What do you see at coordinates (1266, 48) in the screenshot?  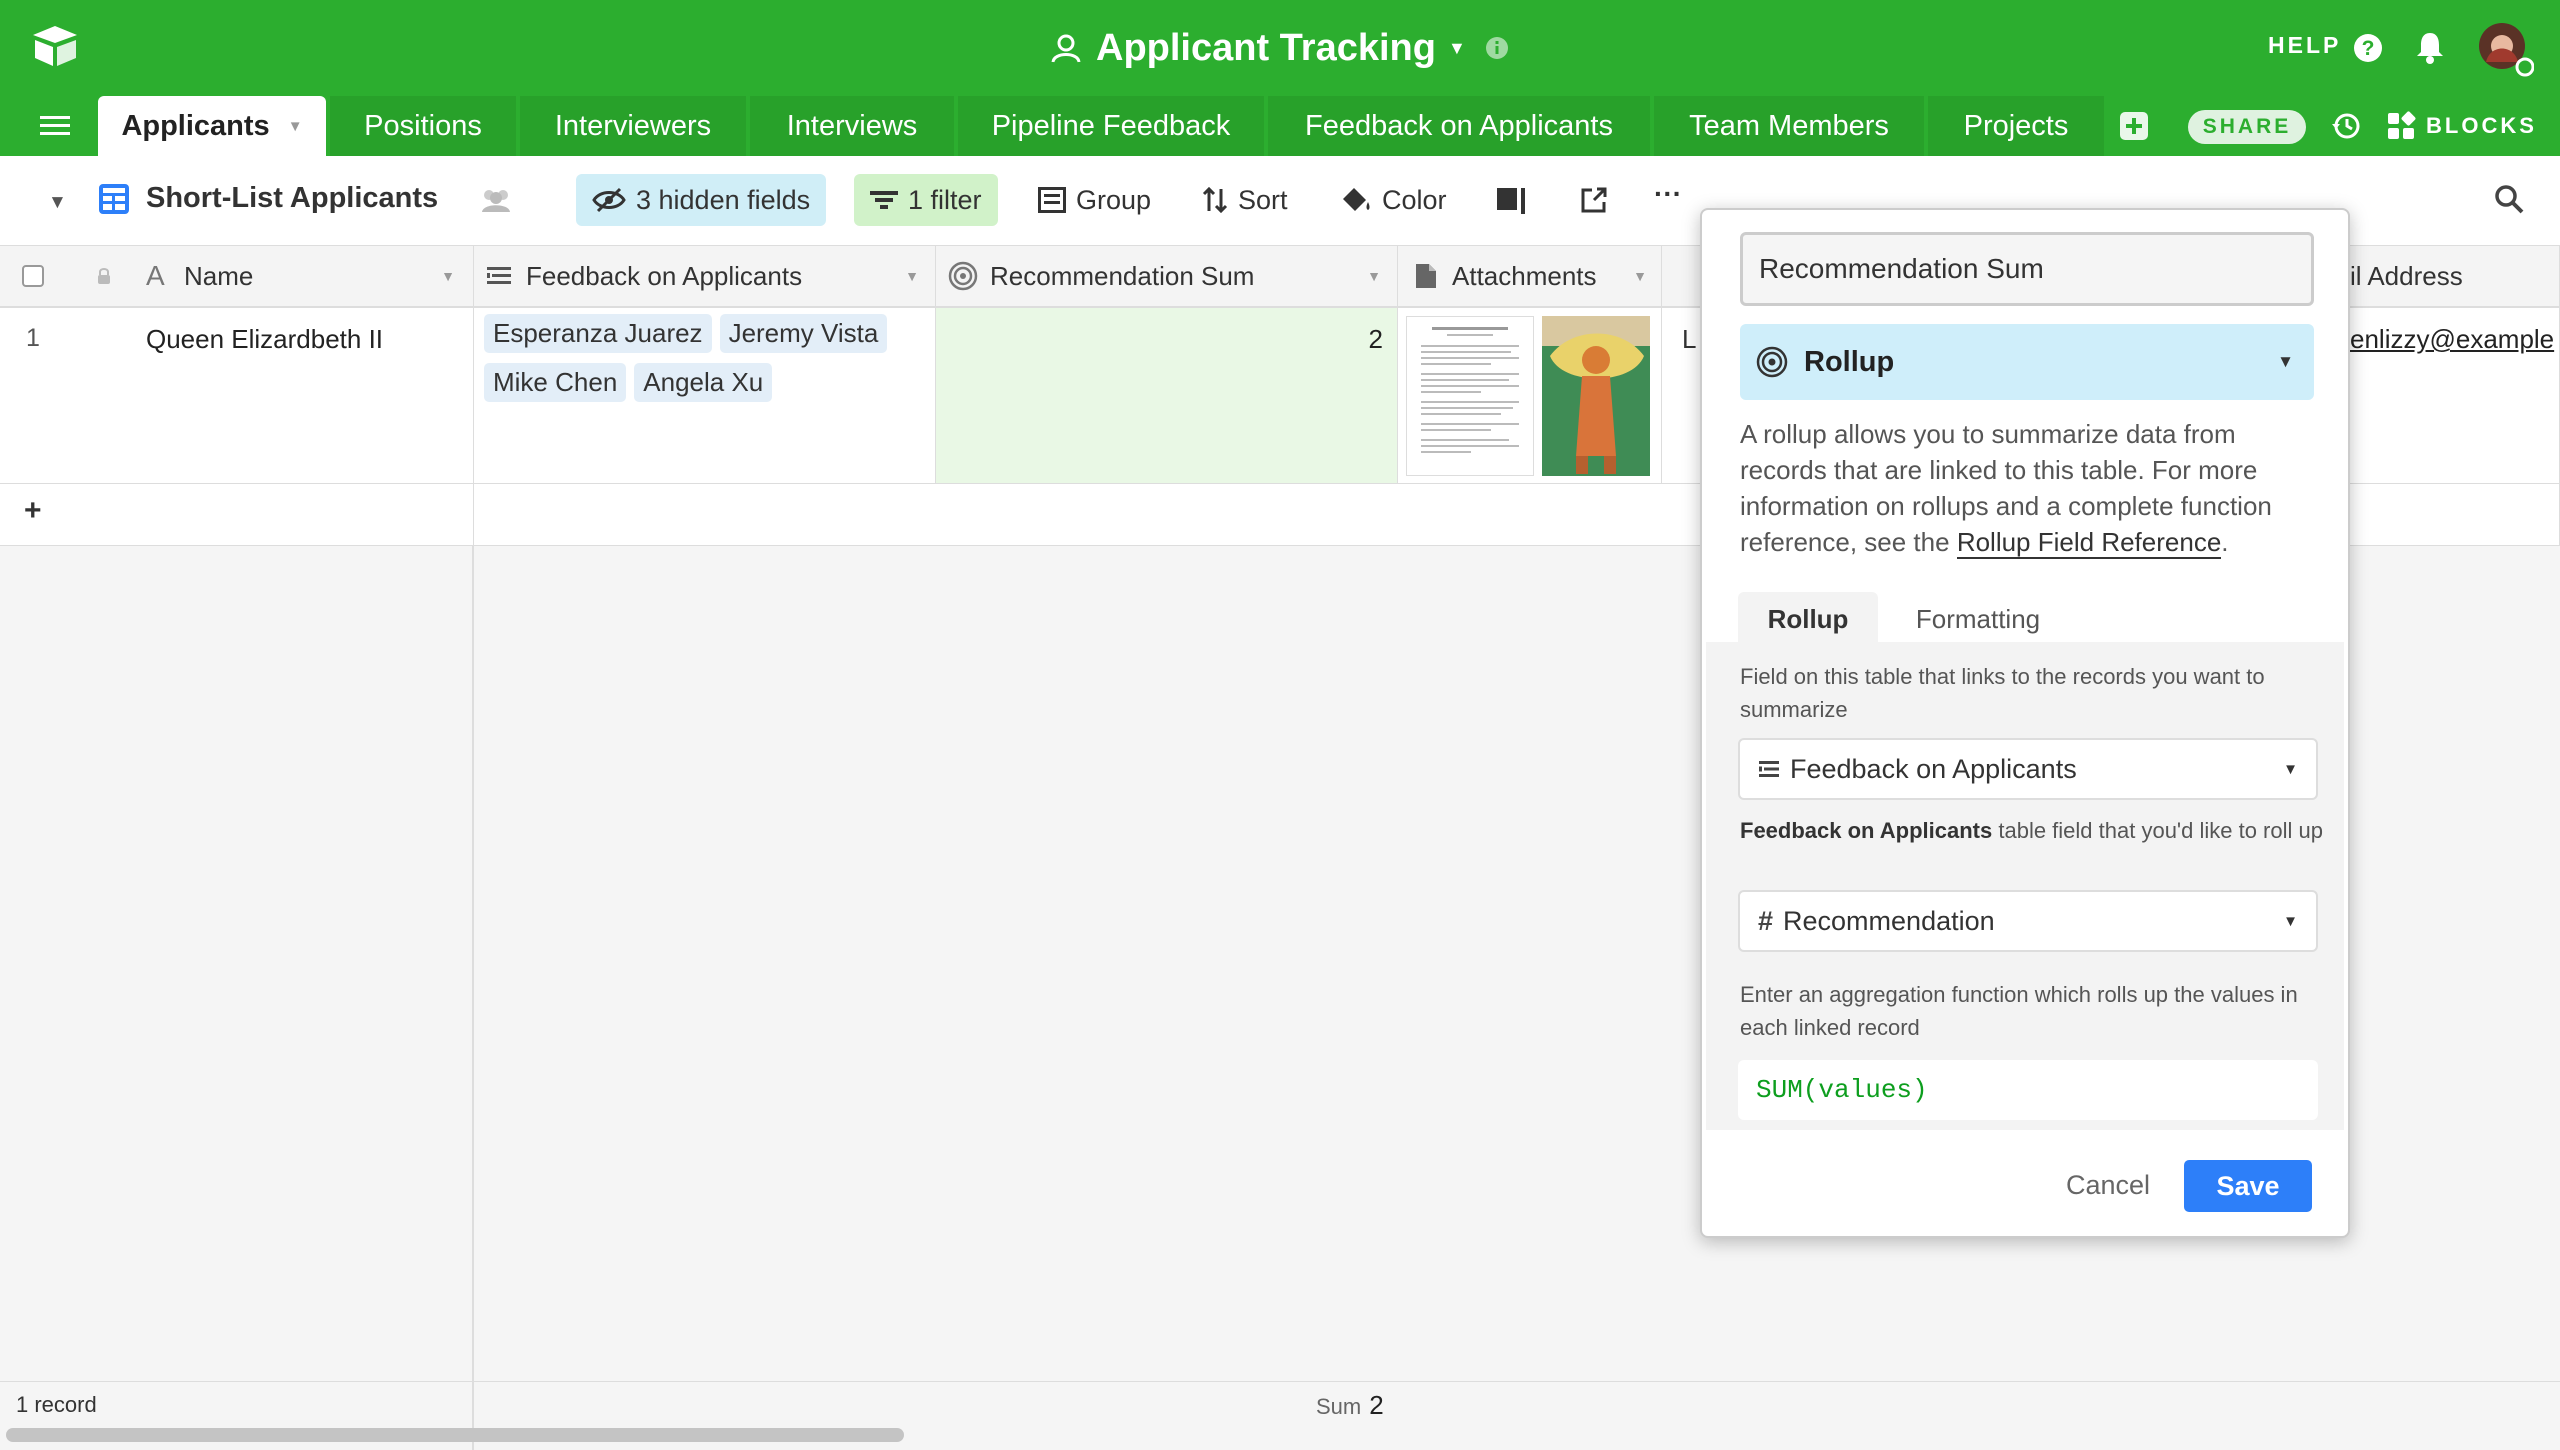 I see `base-title: Applicant Tracking` at bounding box center [1266, 48].